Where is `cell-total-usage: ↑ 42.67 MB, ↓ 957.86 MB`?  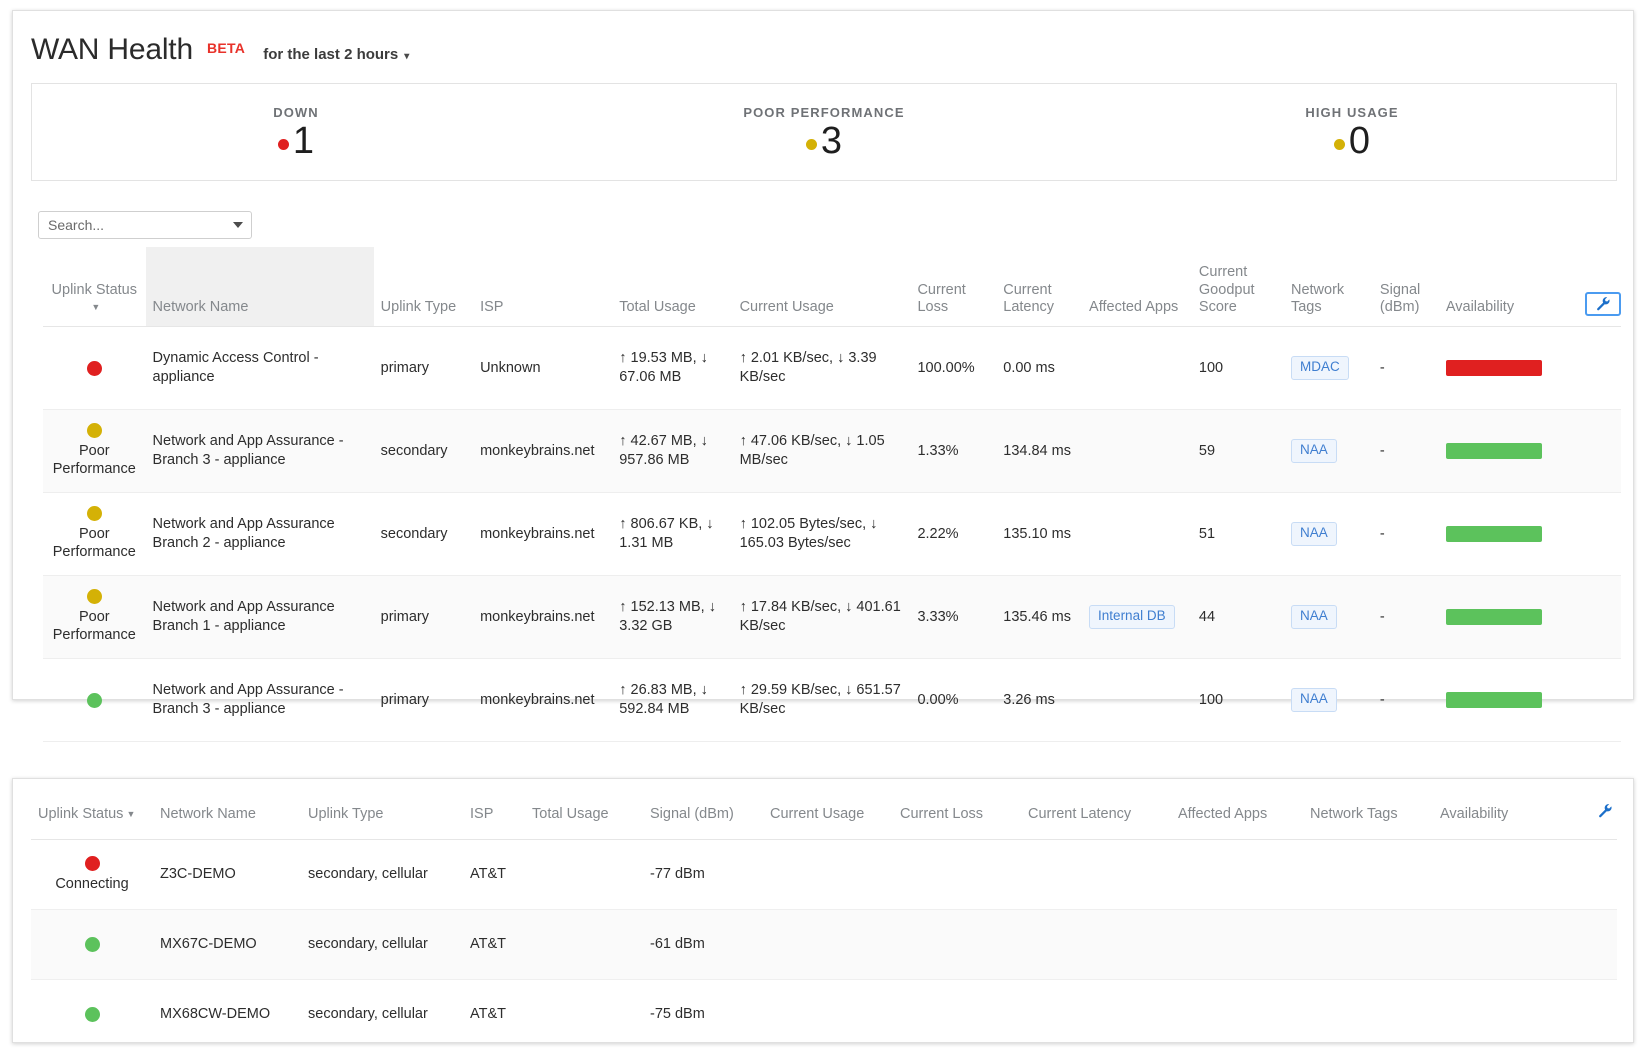
cell-total-usage: ↑ 42.67 MB, ↓ 957.86 MB is located at coordinates (672, 451).